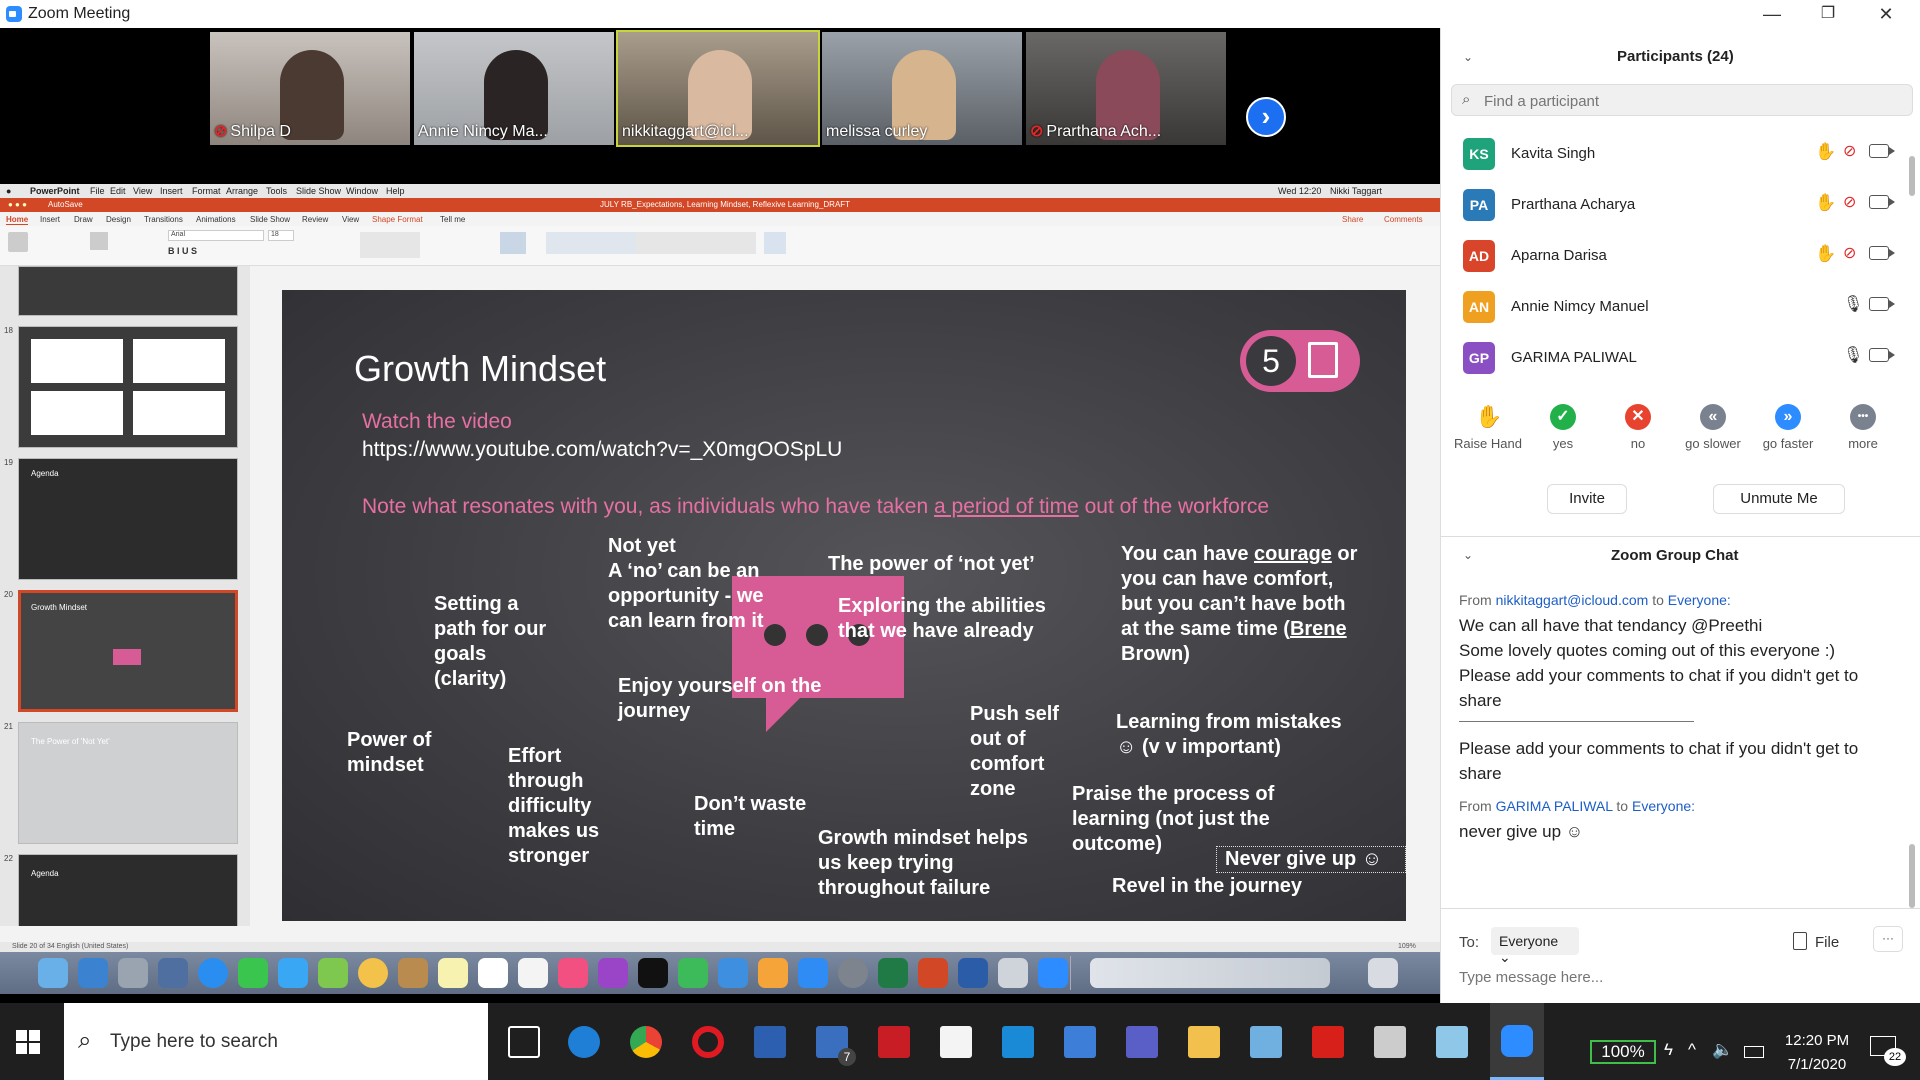  I want to click on power-icon: ϟ, so click(1668, 1050).